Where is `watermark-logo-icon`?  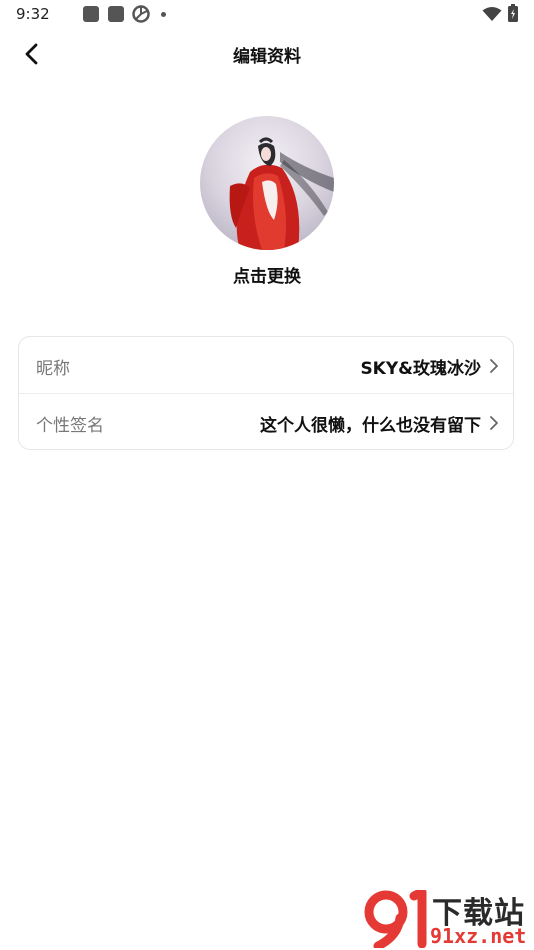
watermark-logo-icon is located at coordinates (395, 919).